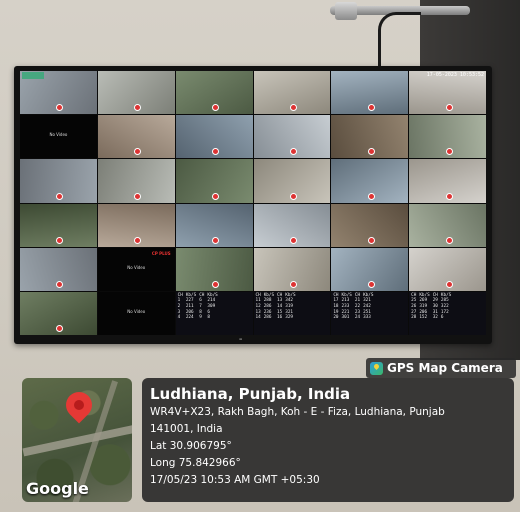 This screenshot has width=520, height=512. What do you see at coordinates (376, 368) in the screenshot?
I see `gps-map-camera-icon` at bounding box center [376, 368].